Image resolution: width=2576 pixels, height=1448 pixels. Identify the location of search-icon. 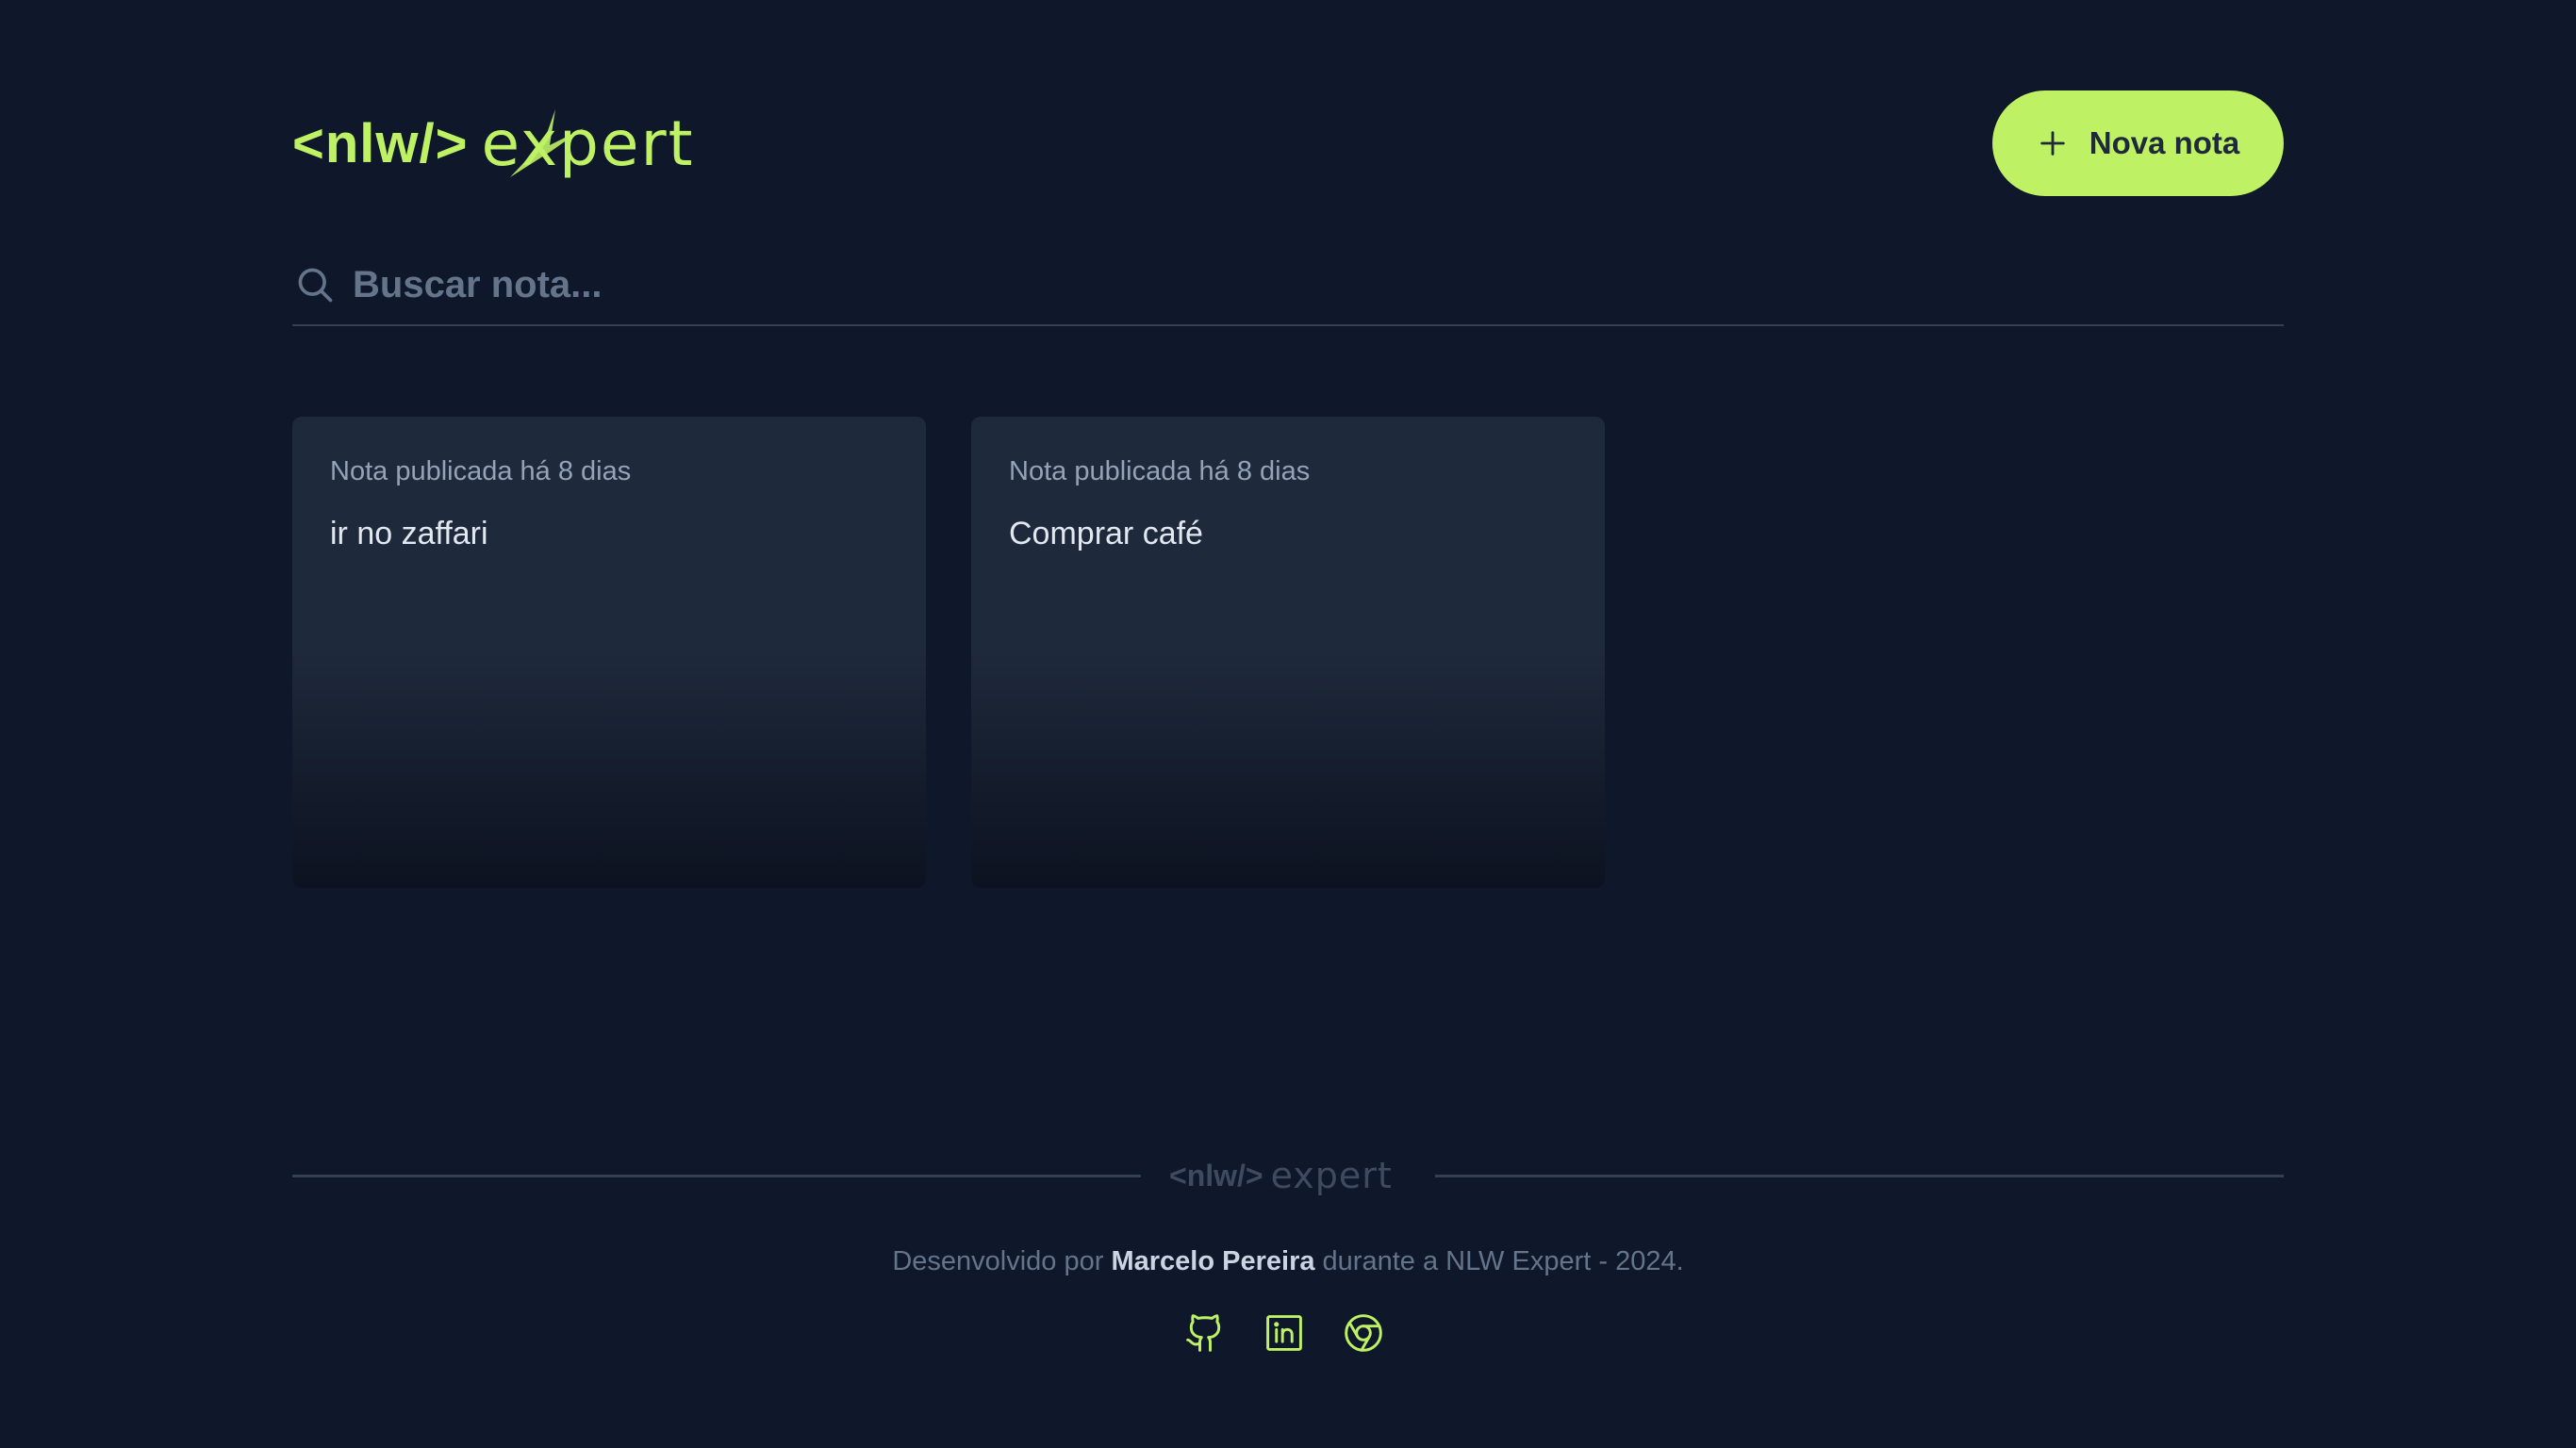
(315, 285).